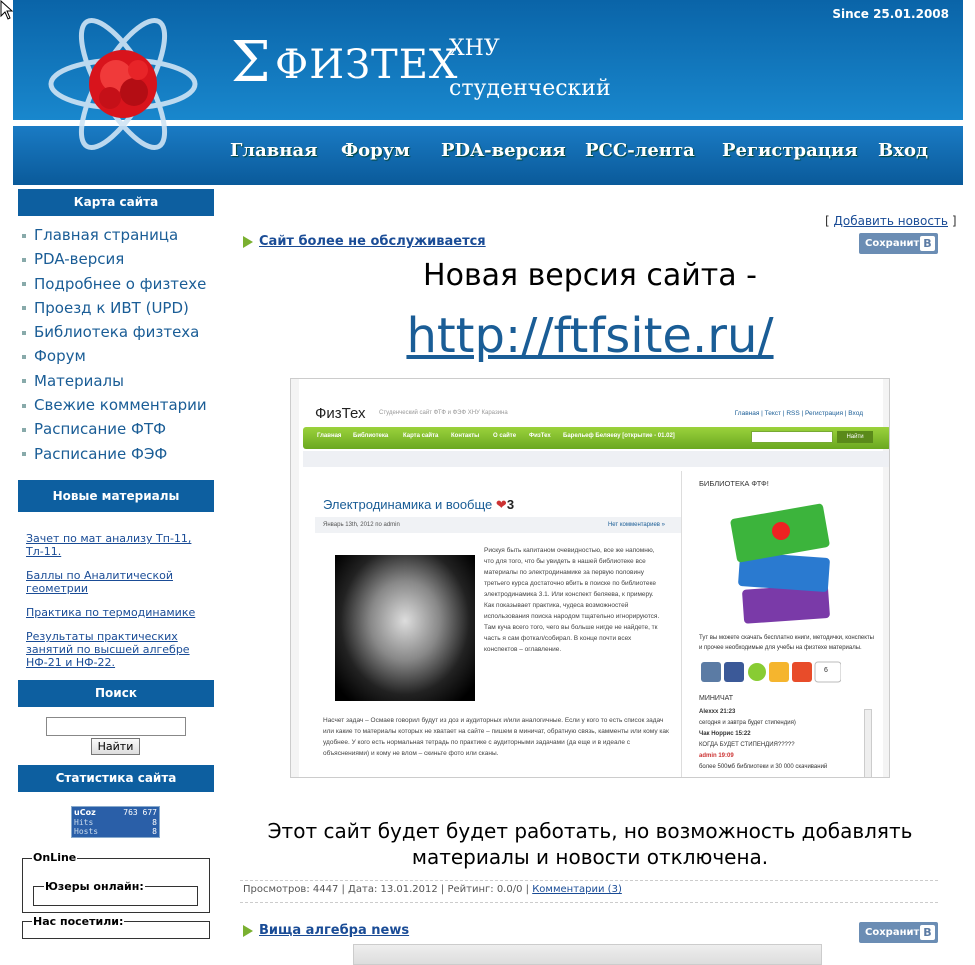  What do you see at coordinates (640, 150) in the screenshot?
I see `nav-rss: PCC-лента` at bounding box center [640, 150].